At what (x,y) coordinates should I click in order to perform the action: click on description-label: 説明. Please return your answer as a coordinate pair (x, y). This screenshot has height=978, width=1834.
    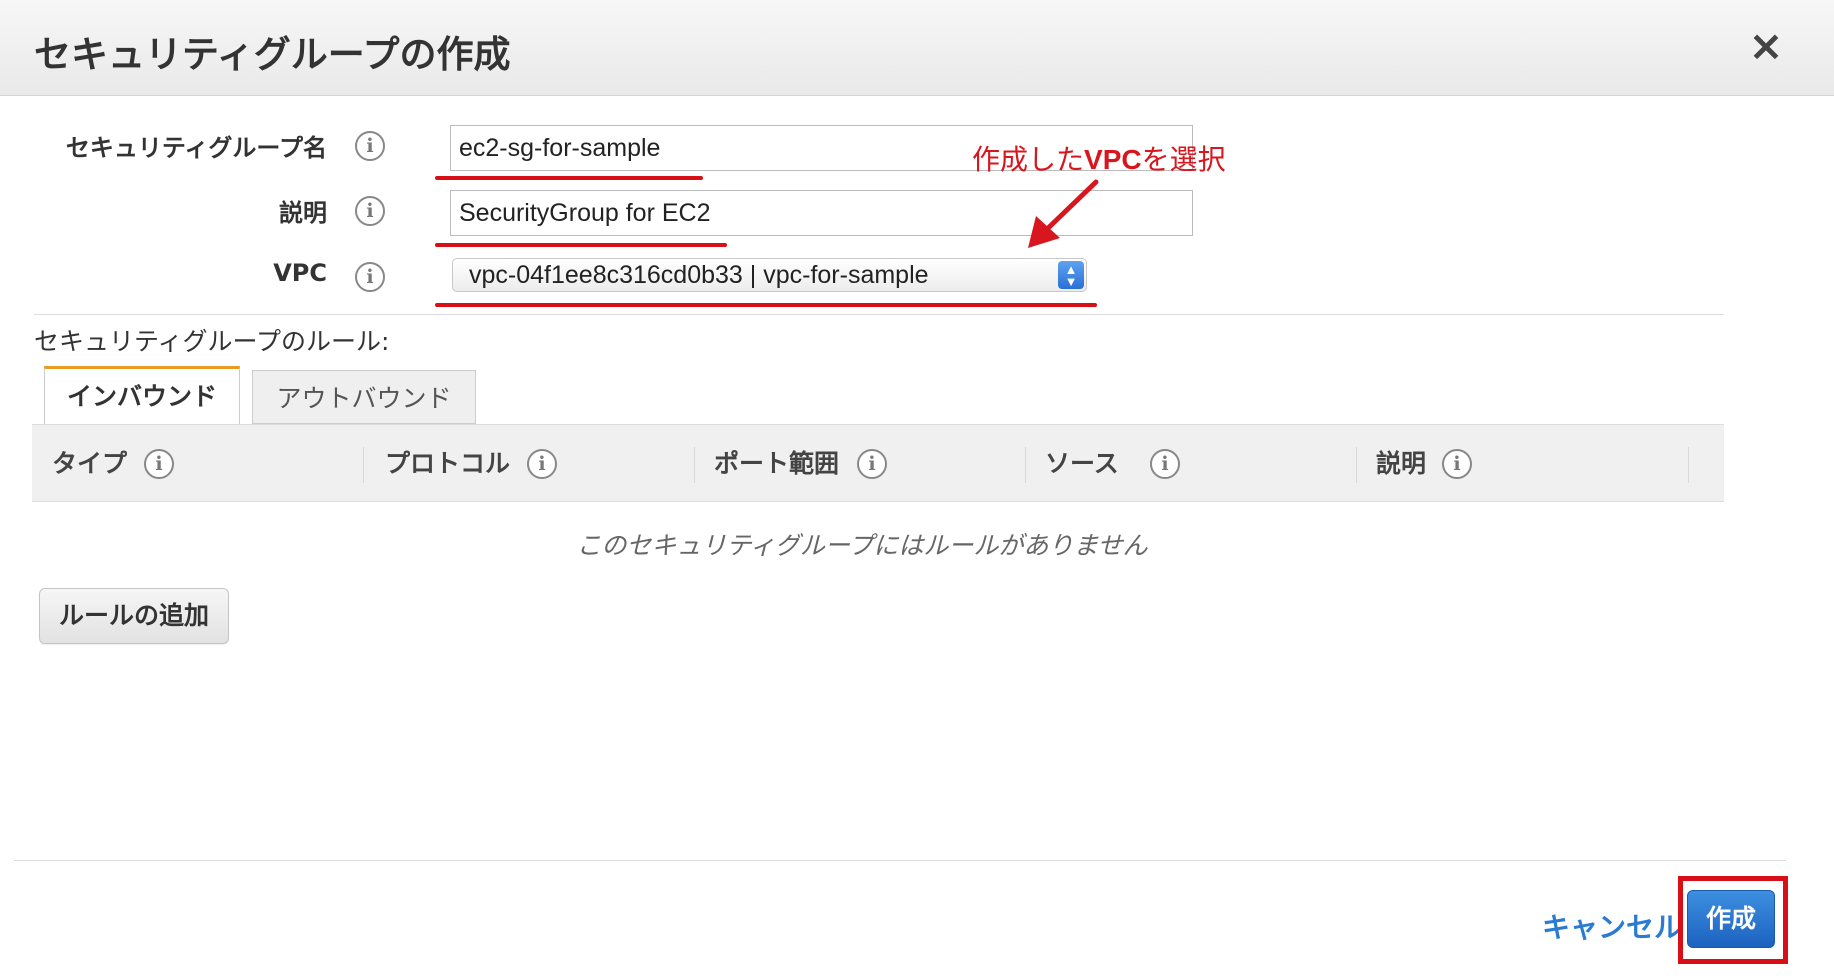
    Looking at the image, I should click on (303, 213).